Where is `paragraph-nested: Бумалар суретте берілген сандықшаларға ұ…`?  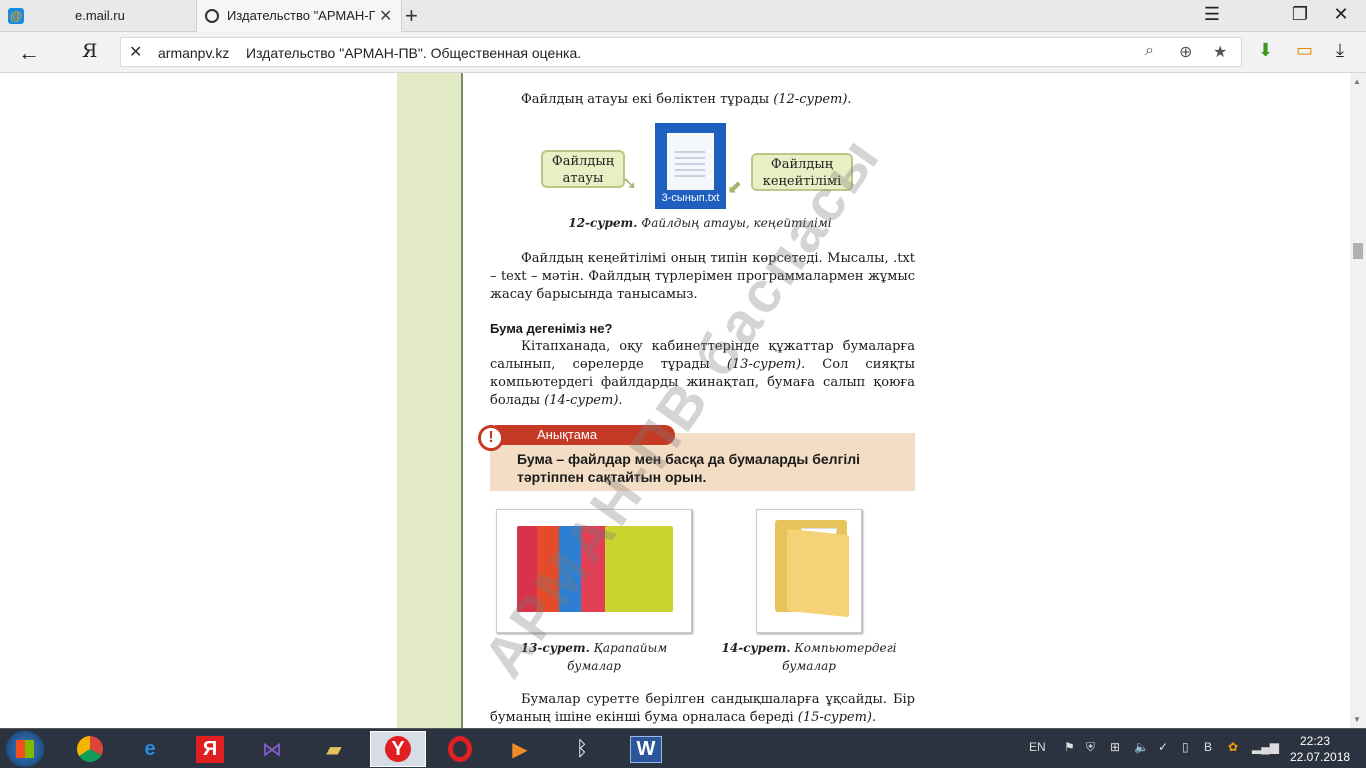 paragraph-nested: Бумалар суретте берілген сандықшаларға ұ… is located at coordinates (702, 708).